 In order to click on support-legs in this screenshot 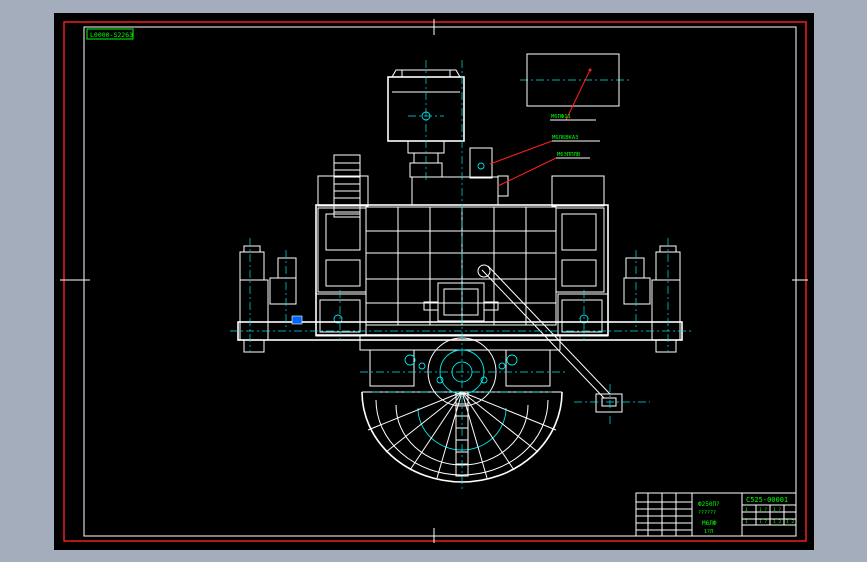, I will do `click(460, 368)`.